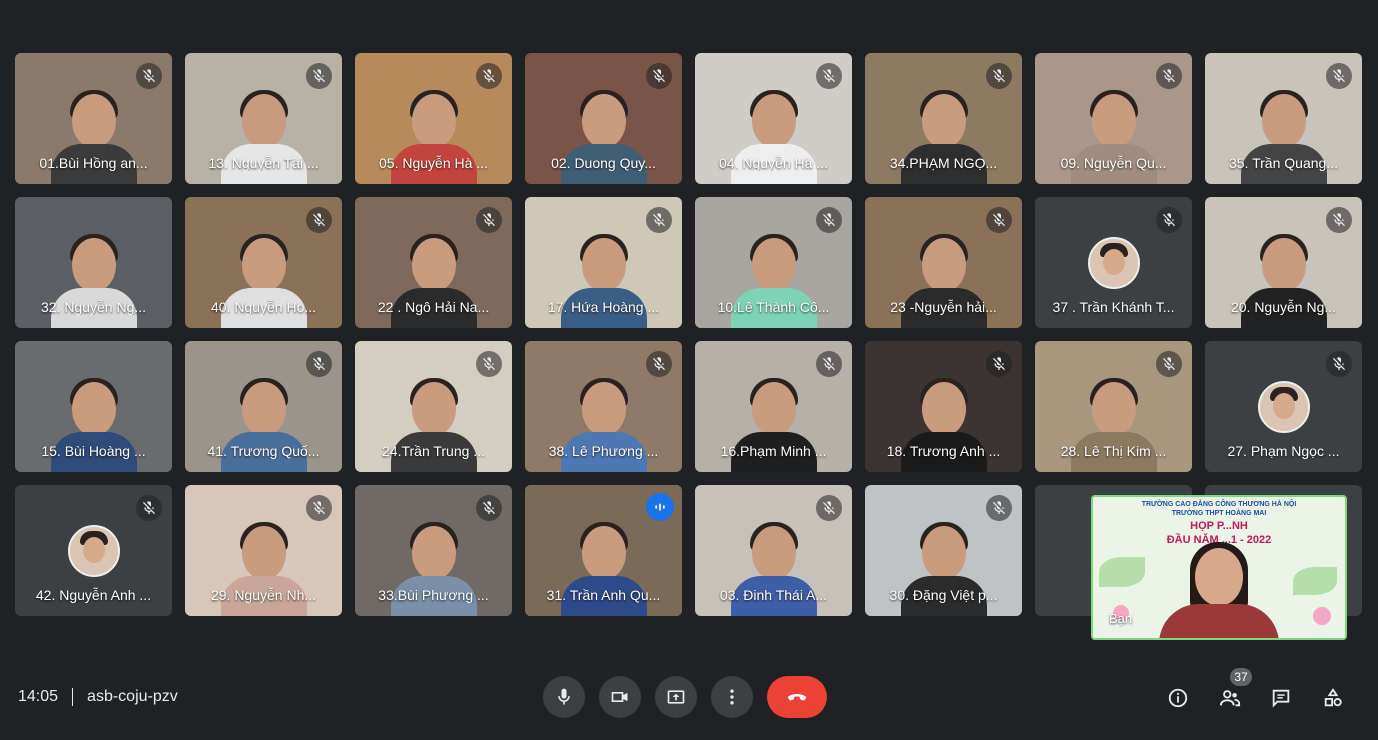 The width and height of the screenshot is (1378, 740). What do you see at coordinates (1322, 616) in the screenshot?
I see `flower-decoration` at bounding box center [1322, 616].